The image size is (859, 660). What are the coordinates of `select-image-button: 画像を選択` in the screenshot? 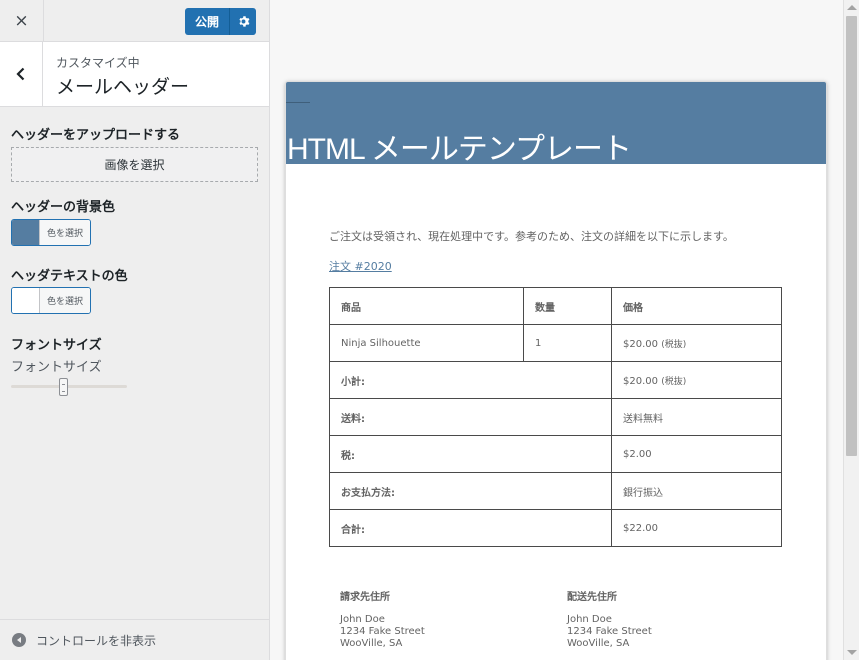 It's located at (134, 164).